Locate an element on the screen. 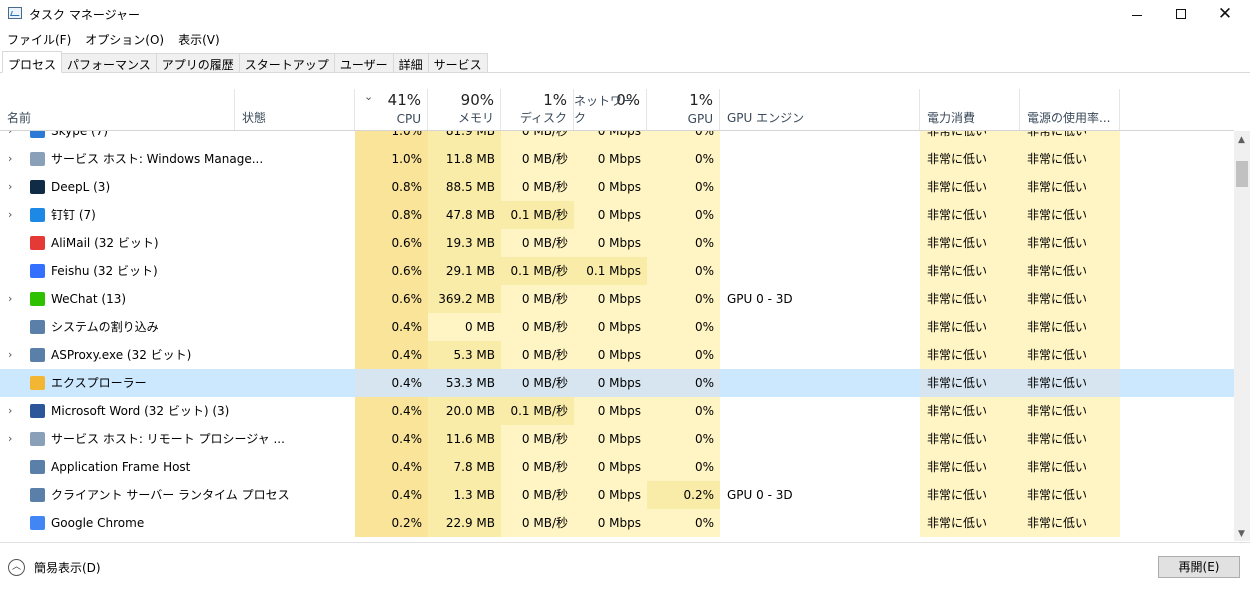 This screenshot has height=590, width=1250. gpu-engine-value is located at coordinates (820, 215).